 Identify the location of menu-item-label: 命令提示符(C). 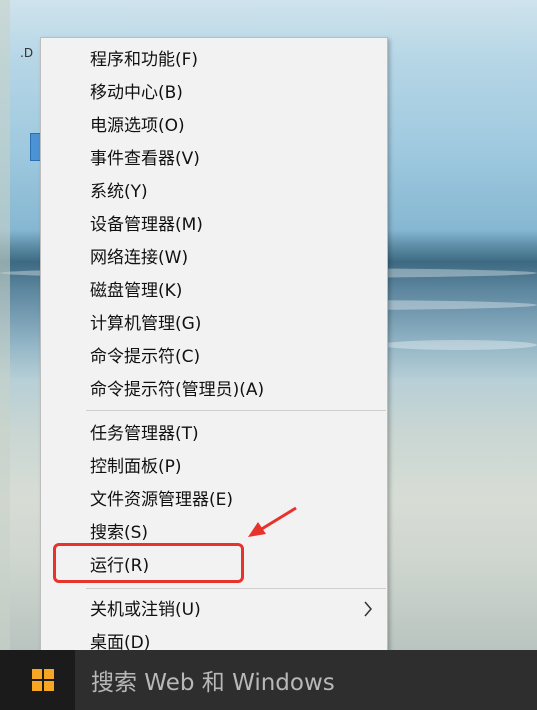
(145, 357).